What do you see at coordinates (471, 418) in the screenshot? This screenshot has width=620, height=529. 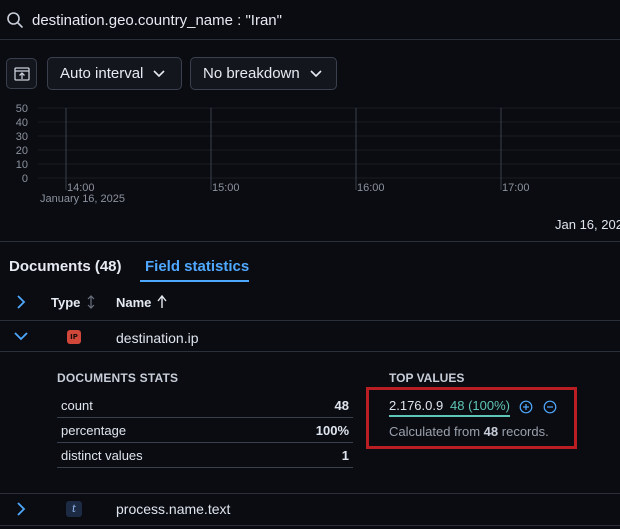 I see `highlight-box` at bounding box center [471, 418].